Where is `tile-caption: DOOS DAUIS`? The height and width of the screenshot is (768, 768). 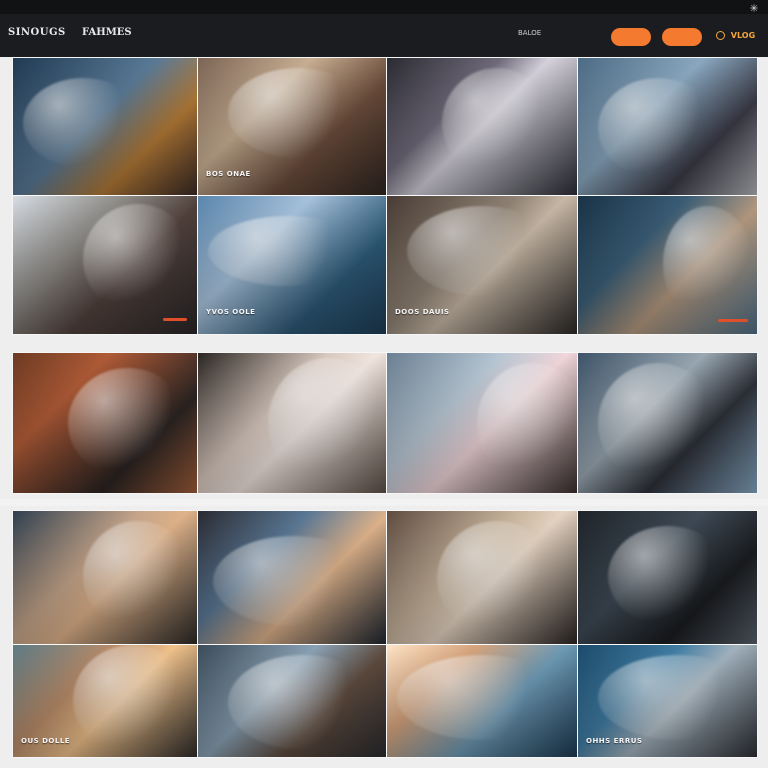 tile-caption: DOOS DAUIS is located at coordinates (422, 312).